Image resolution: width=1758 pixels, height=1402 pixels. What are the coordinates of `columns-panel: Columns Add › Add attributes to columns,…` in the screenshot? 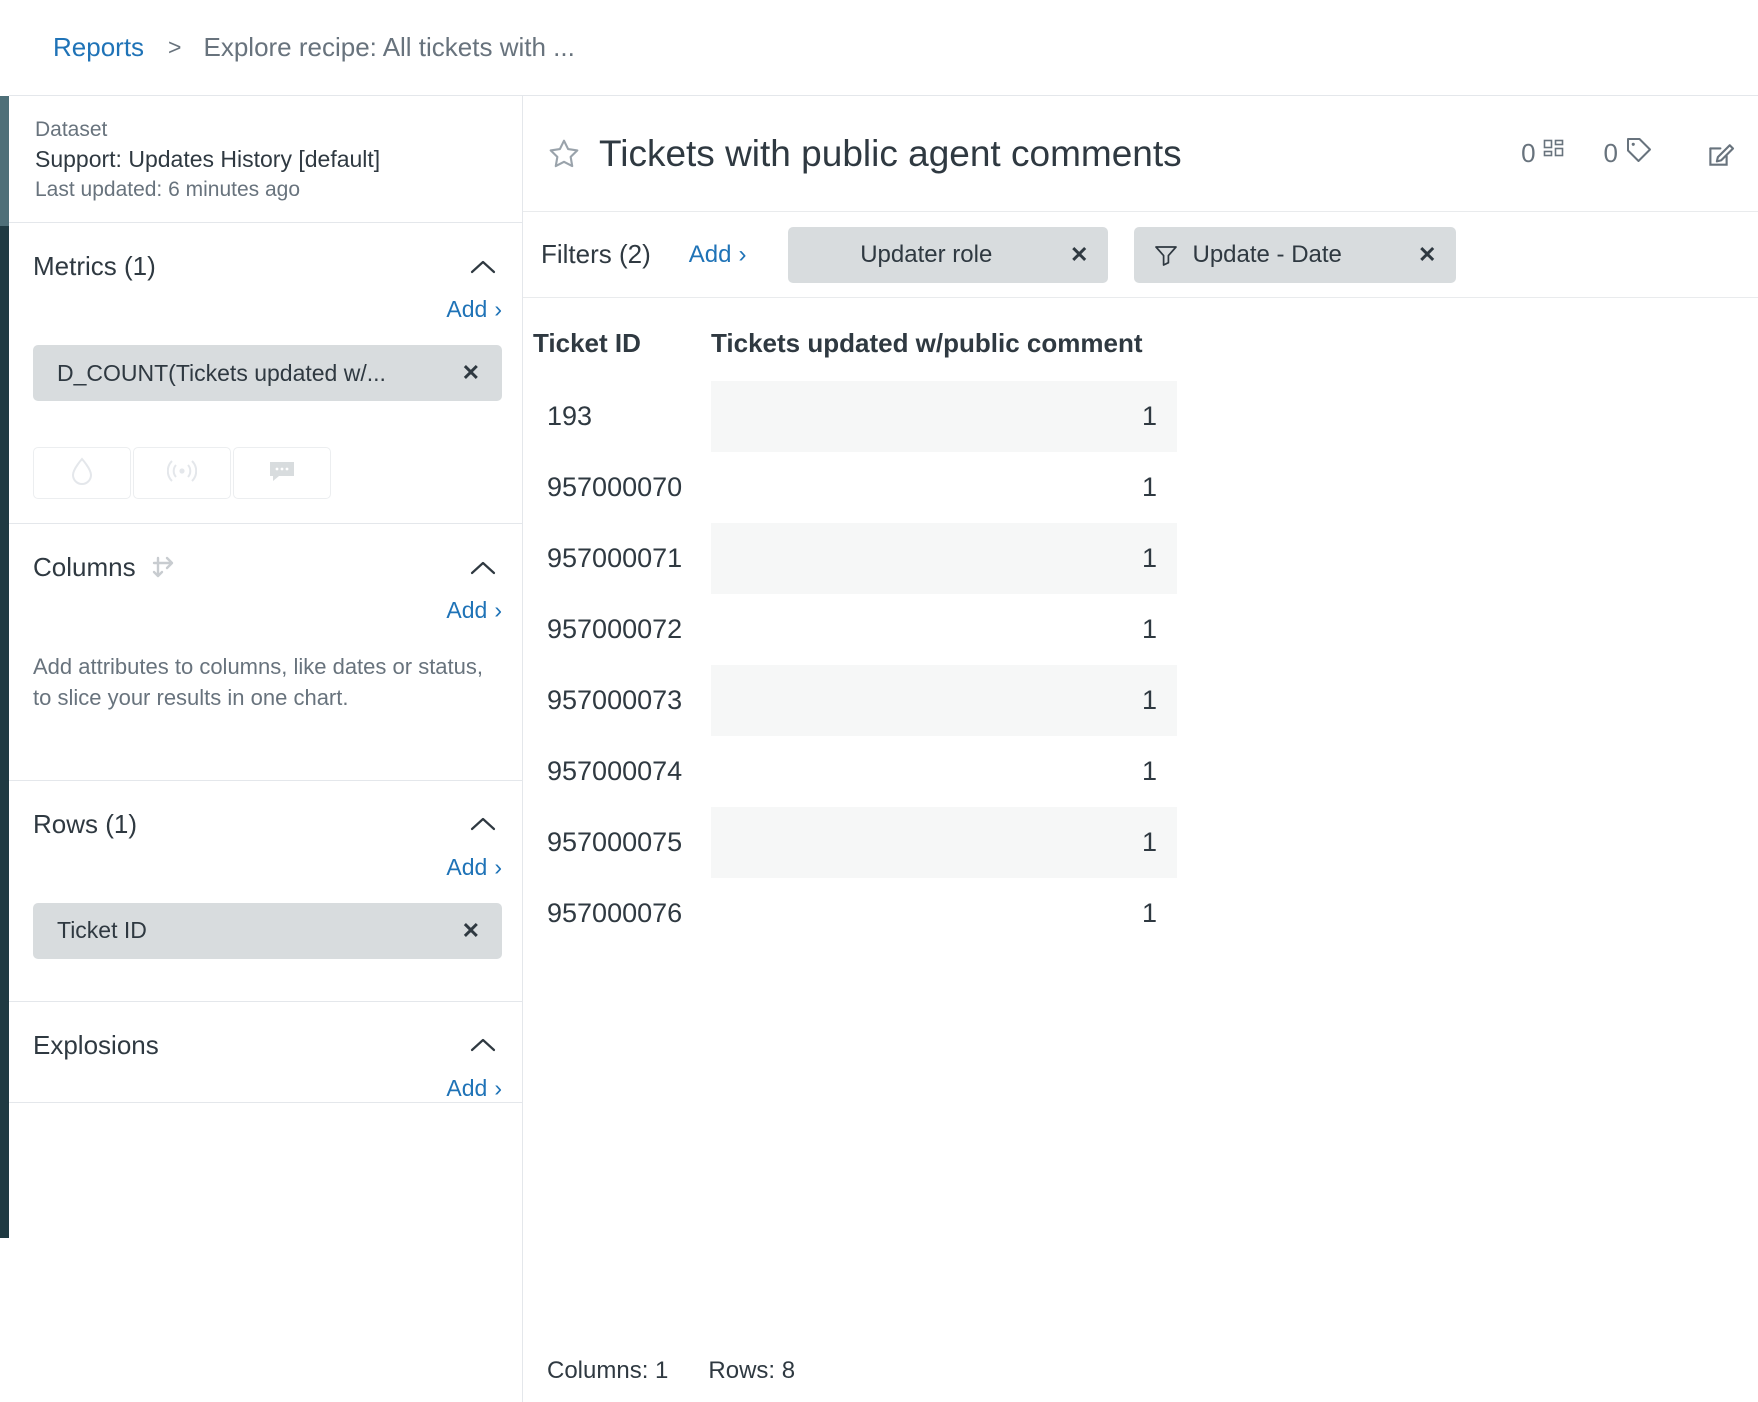 It's located at (265, 652).